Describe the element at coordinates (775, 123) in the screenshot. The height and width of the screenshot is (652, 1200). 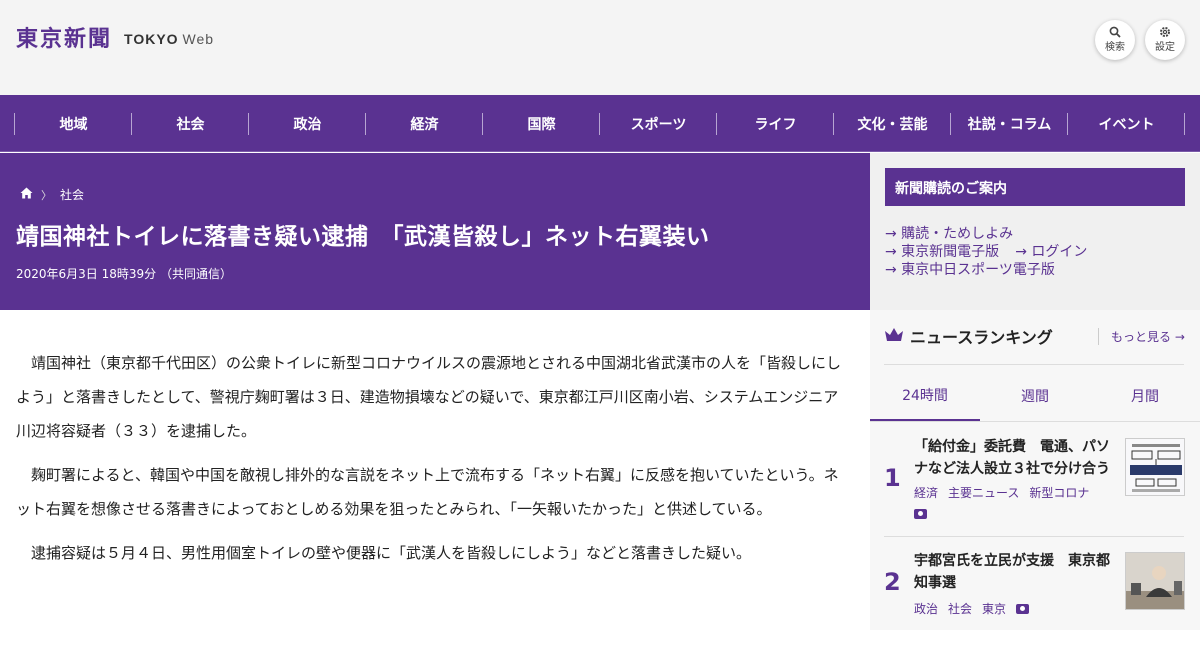
I see `nav-item-life: ライフ` at that location.